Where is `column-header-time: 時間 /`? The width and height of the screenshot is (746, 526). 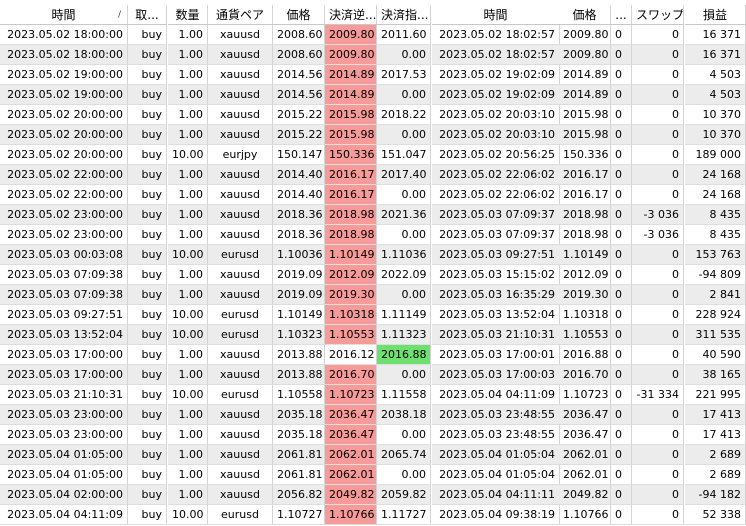 column-header-time: 時間 / is located at coordinates (64, 15).